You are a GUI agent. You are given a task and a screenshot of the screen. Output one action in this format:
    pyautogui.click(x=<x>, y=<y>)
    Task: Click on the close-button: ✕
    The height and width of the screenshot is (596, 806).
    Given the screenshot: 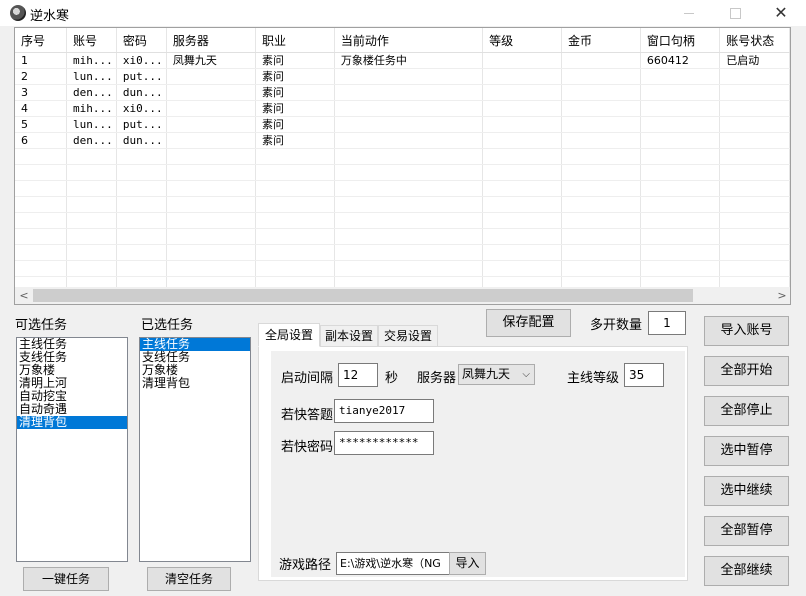 What is the action you would take?
    pyautogui.click(x=781, y=13)
    